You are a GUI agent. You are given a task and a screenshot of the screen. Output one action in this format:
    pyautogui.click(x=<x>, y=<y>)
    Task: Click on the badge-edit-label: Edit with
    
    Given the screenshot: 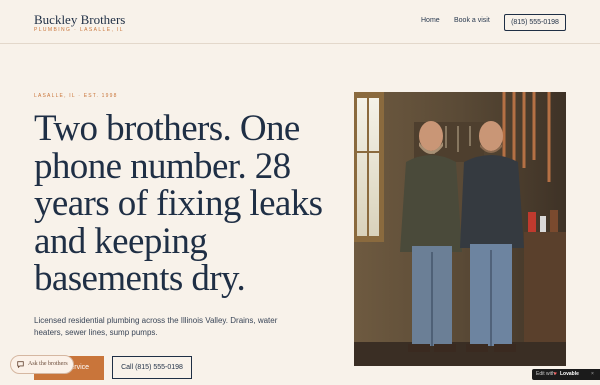 What is the action you would take?
    pyautogui.click(x=545, y=374)
    